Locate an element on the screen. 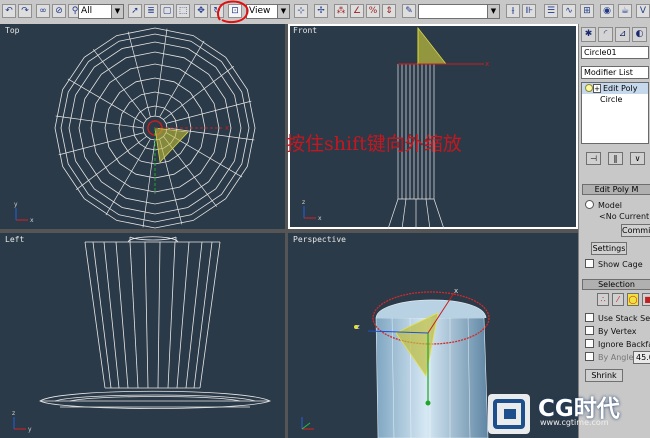 The width and height of the screenshot is (650, 438). by-angle-checkbox: By Angle: is located at coordinates (610, 357).